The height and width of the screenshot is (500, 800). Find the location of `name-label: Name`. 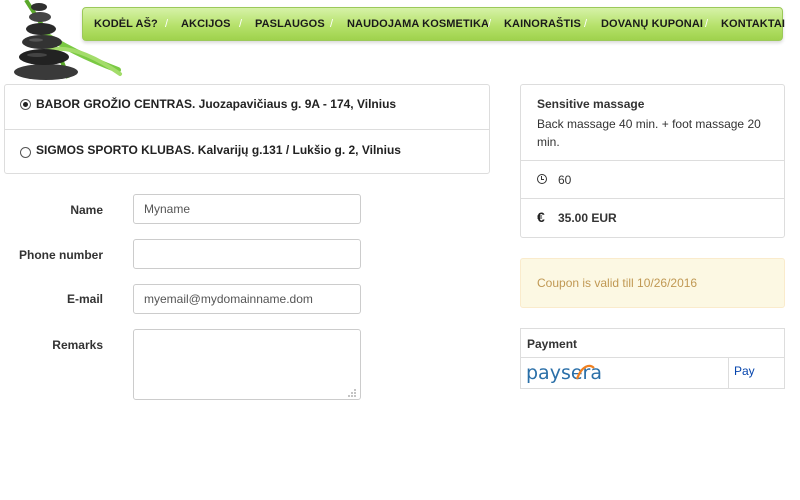

name-label: Name is located at coordinates (86, 210).